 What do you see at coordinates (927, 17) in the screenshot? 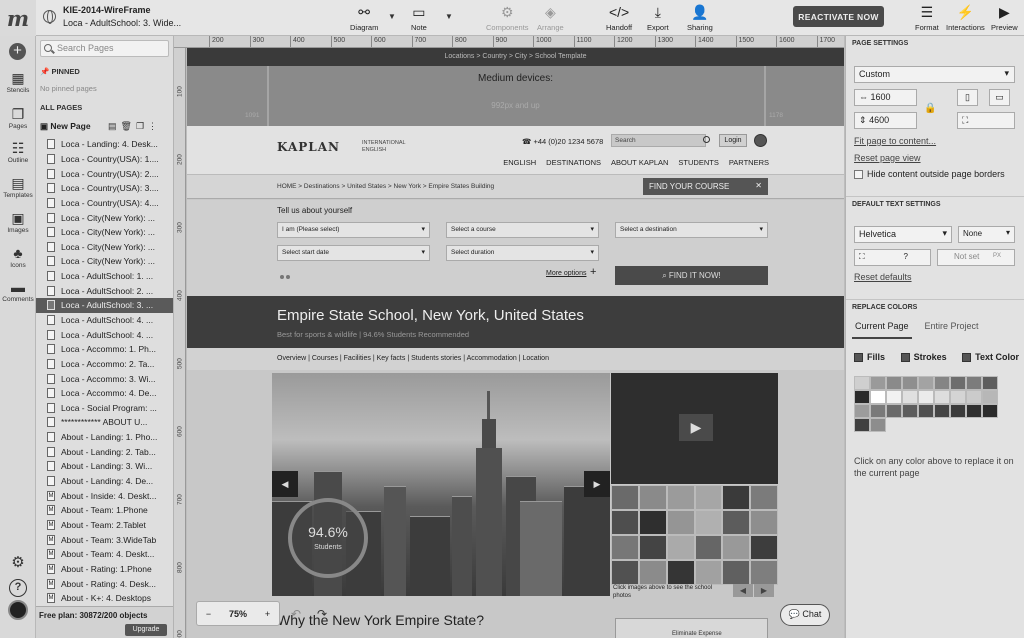
I see `format-button: ☰ Format` at bounding box center [927, 17].